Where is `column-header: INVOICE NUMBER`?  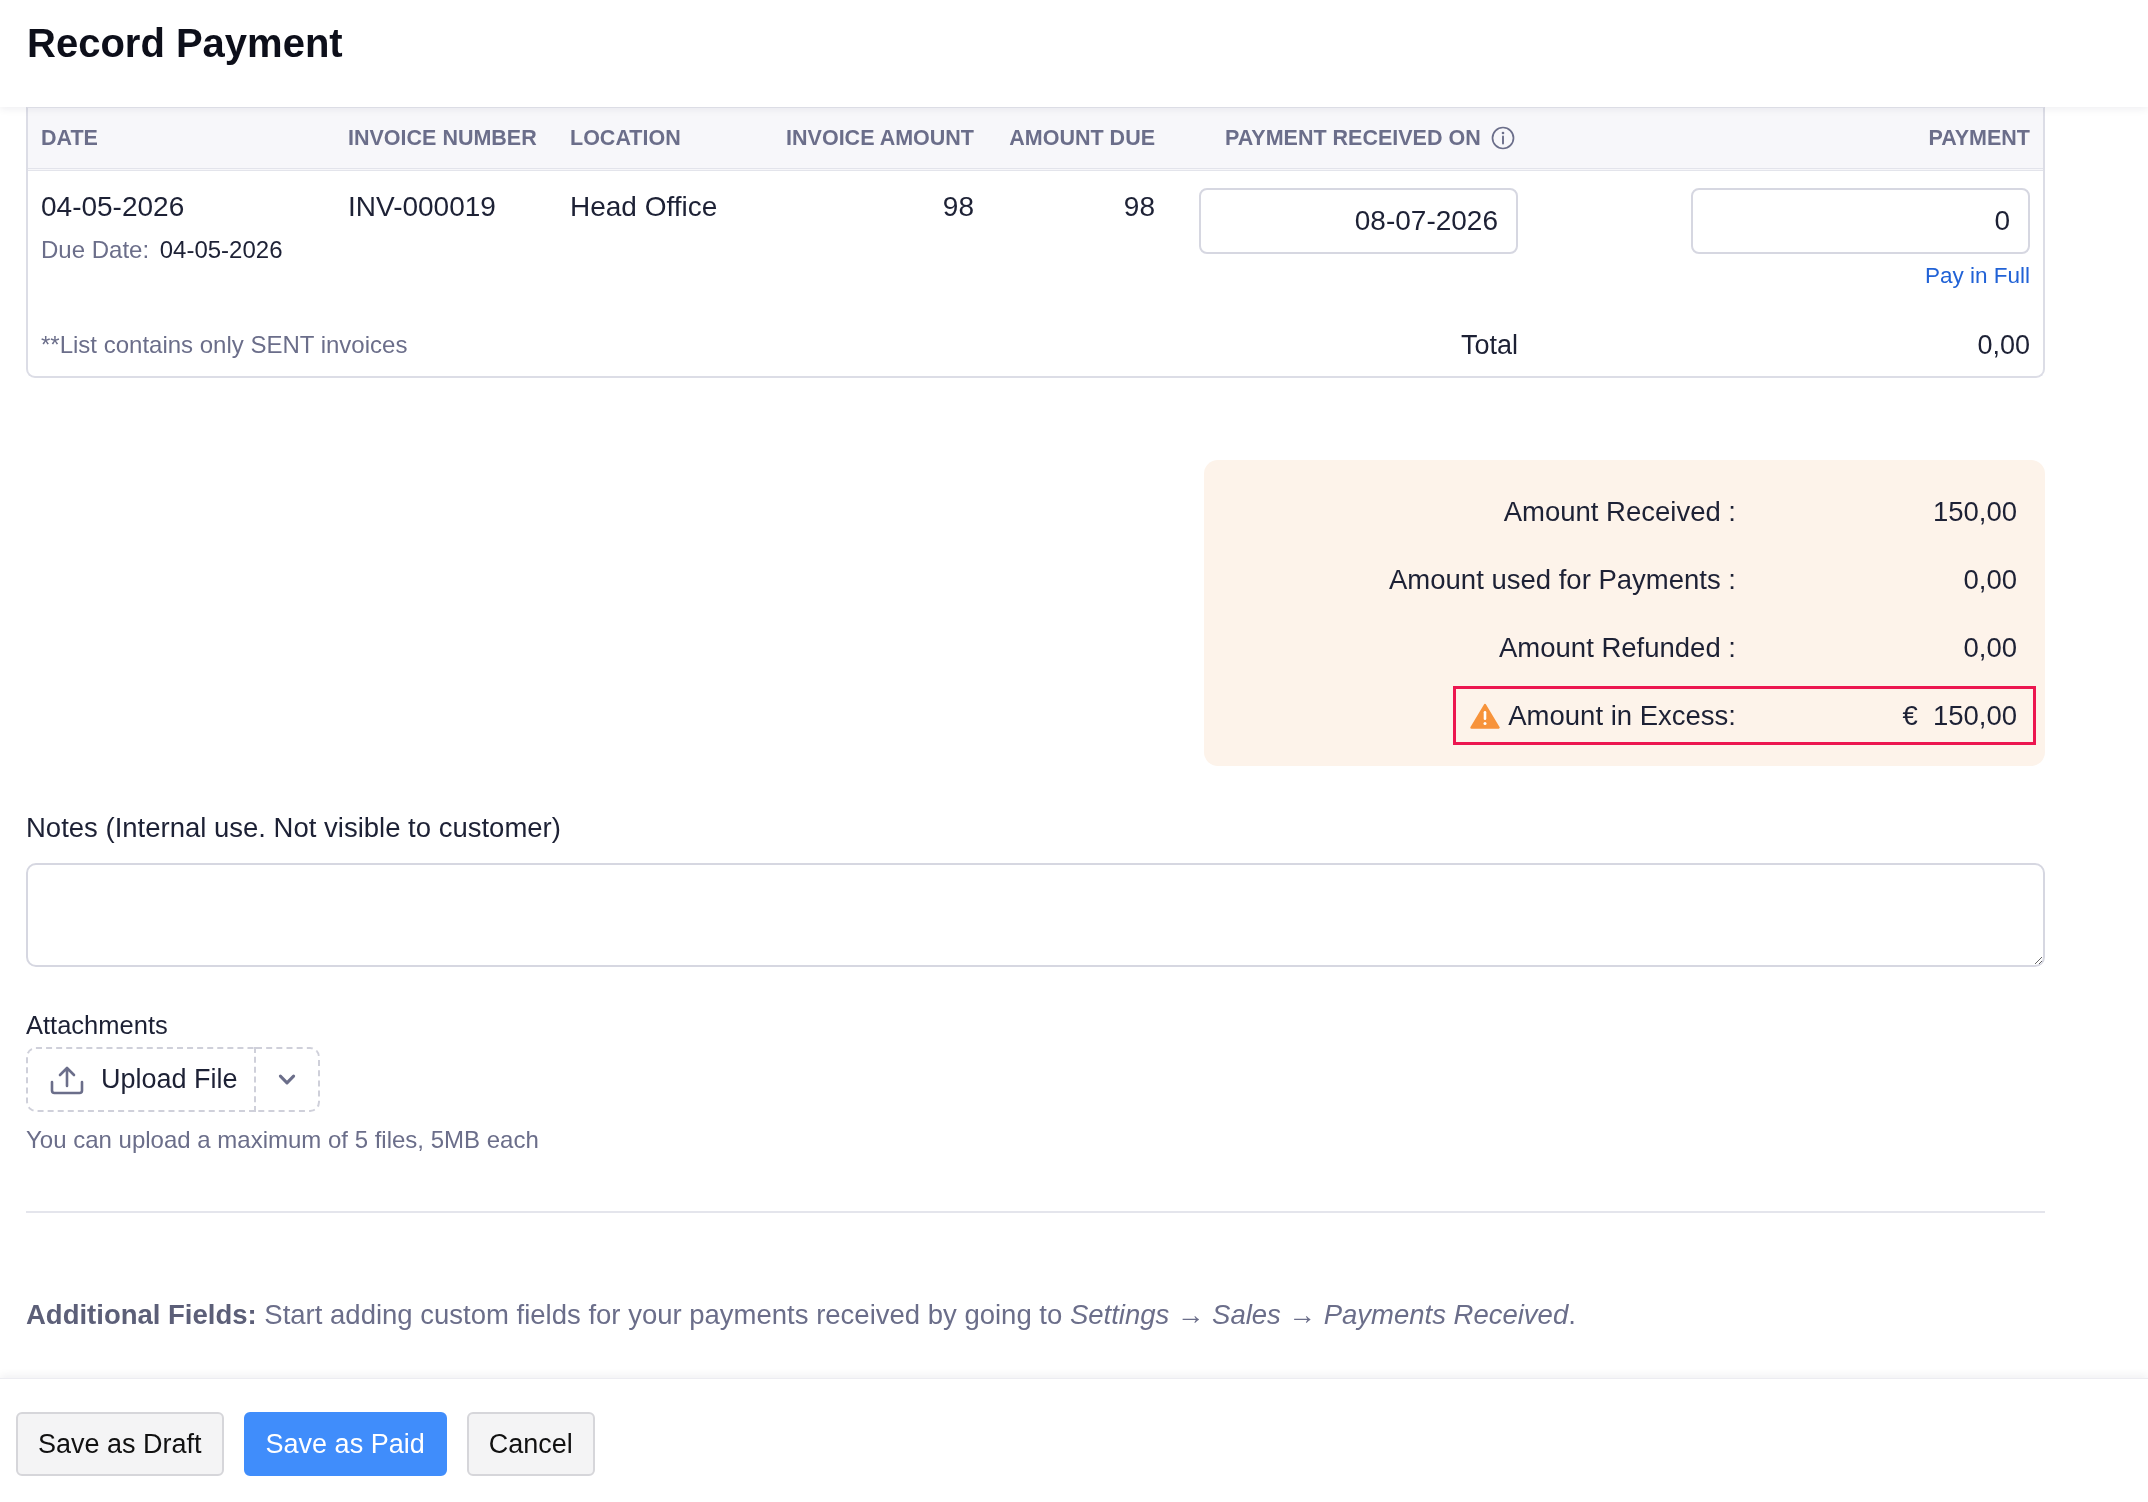 column-header: INVOICE NUMBER is located at coordinates (442, 138).